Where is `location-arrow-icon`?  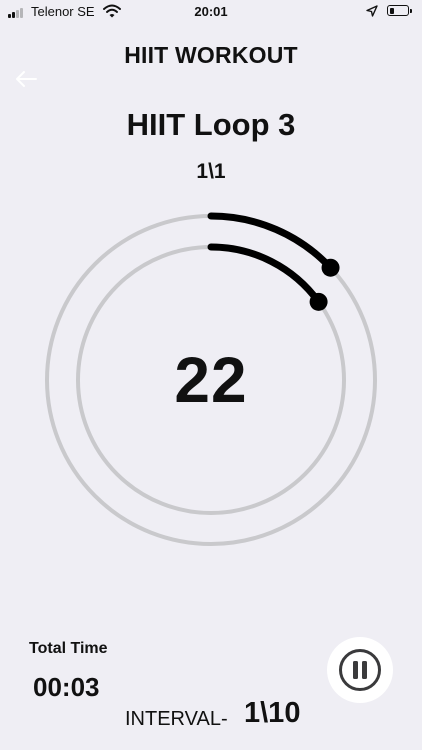 location-arrow-icon is located at coordinates (372, 11).